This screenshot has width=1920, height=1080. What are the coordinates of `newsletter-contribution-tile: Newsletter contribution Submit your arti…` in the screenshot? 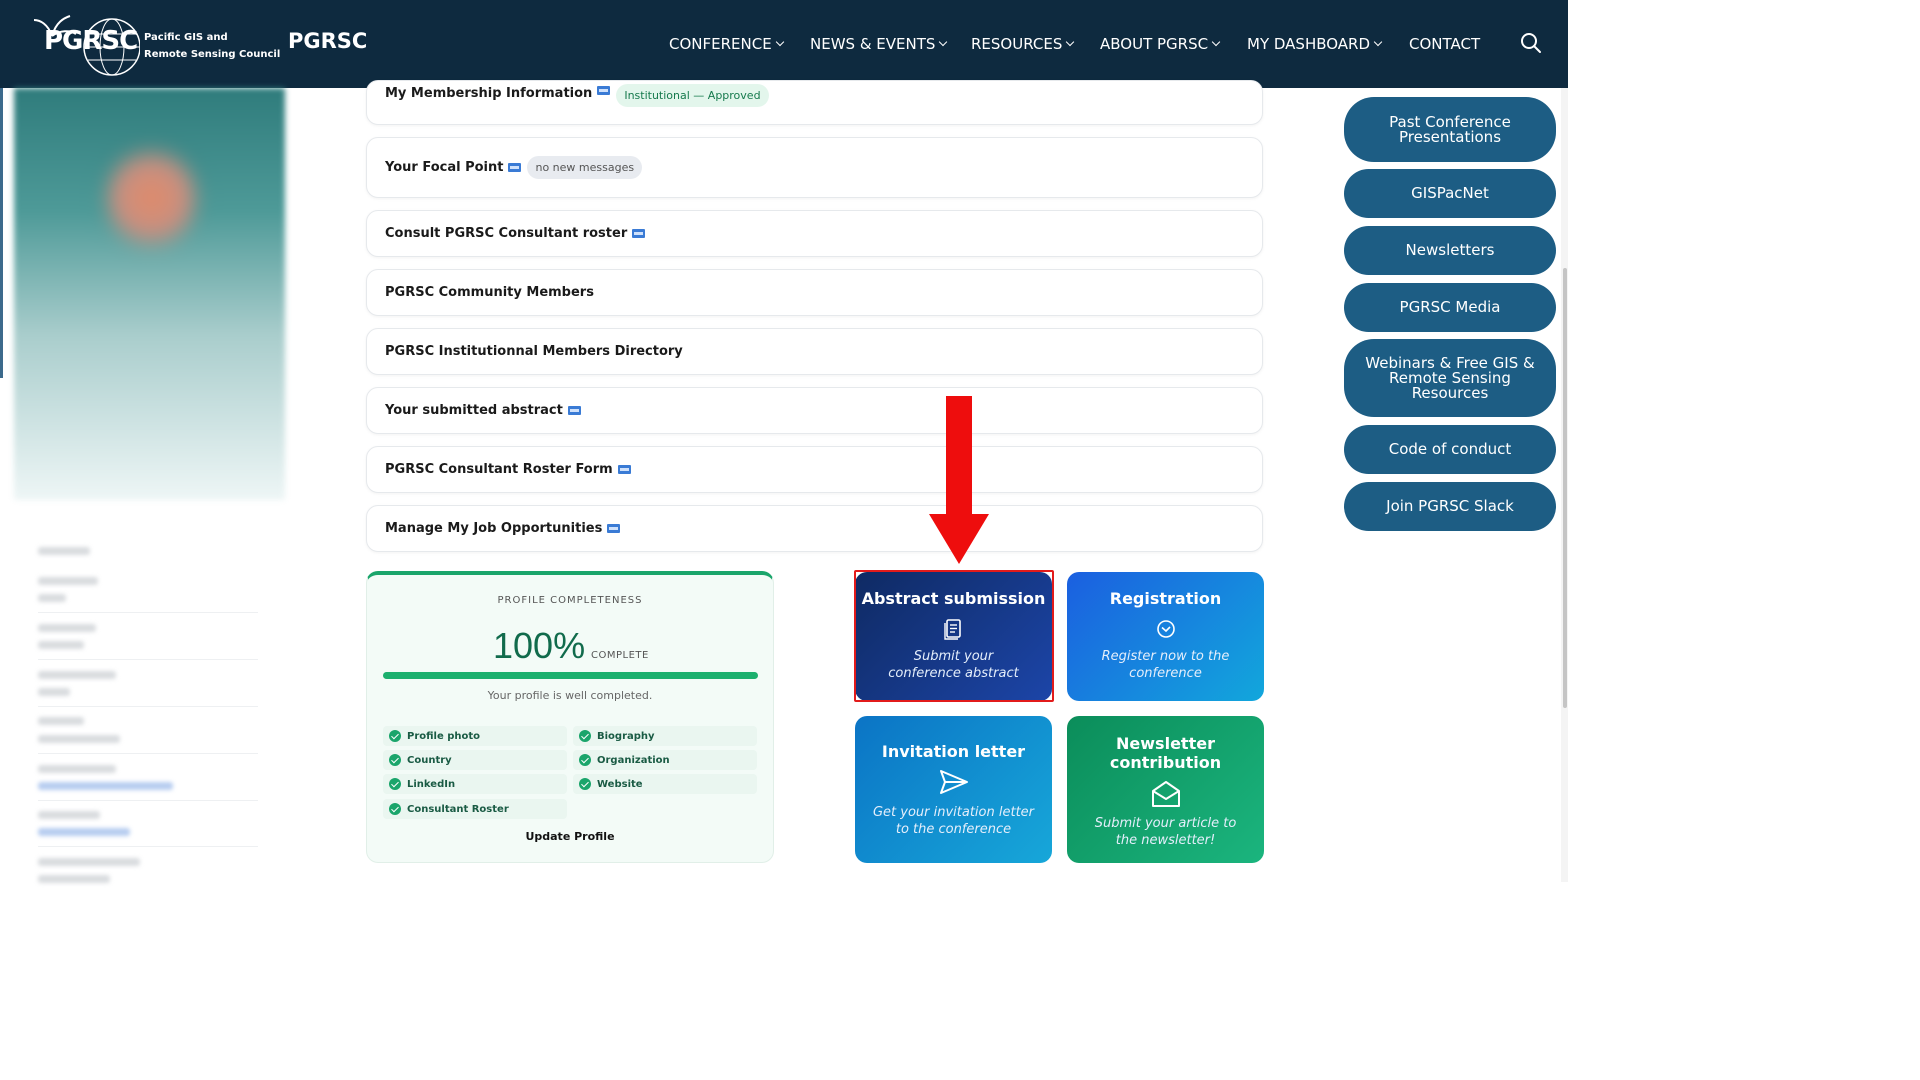 It's located at (1165, 789).